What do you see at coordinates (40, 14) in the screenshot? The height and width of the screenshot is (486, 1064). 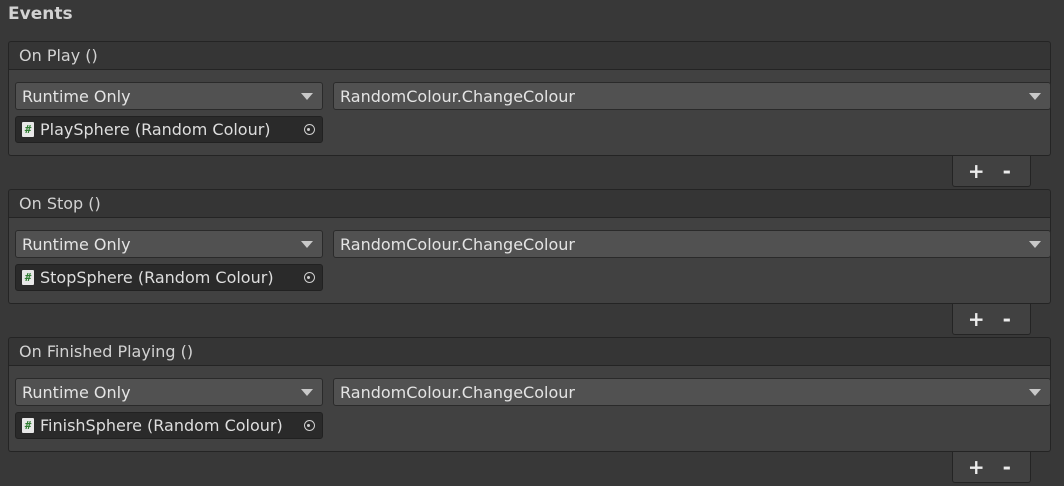 I see `events-section-title: Events` at bounding box center [40, 14].